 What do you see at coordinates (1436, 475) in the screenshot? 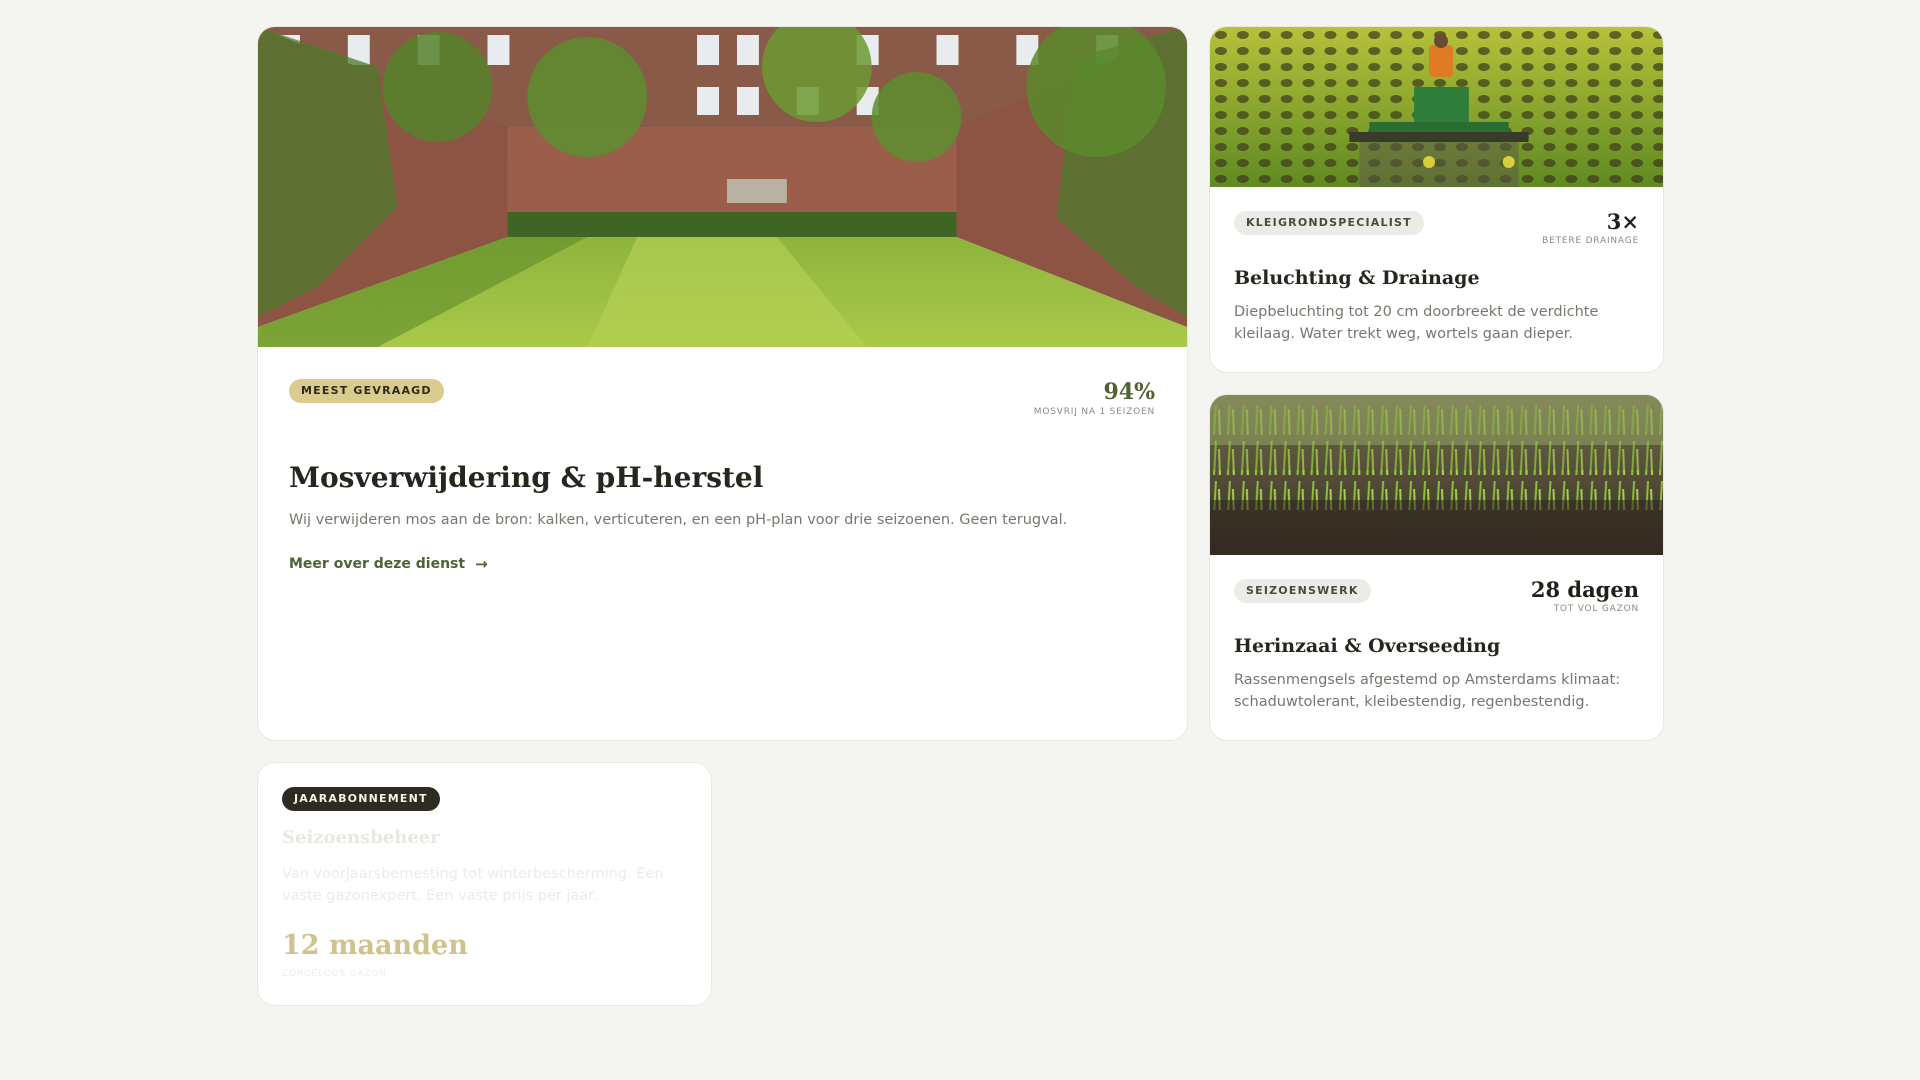
I see `grass-seedlings-photo` at bounding box center [1436, 475].